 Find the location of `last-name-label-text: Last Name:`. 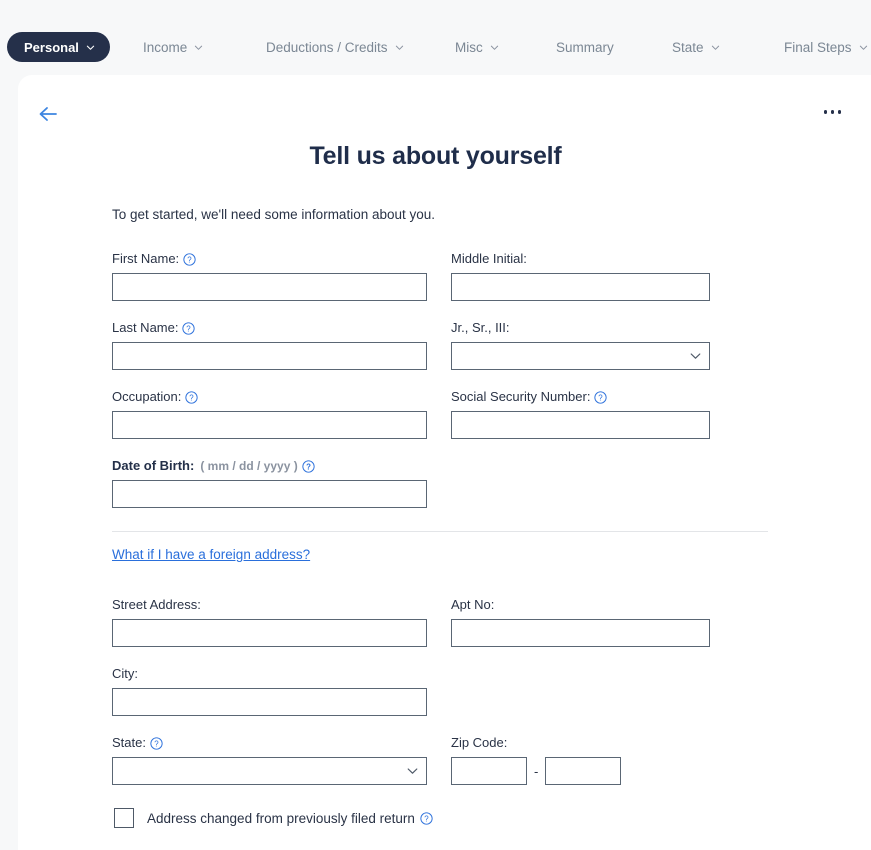

last-name-label-text: Last Name: is located at coordinates (145, 327).